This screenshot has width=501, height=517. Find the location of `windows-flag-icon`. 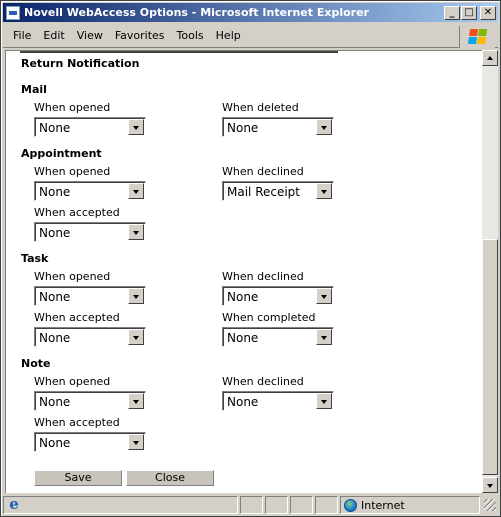

windows-flag-icon is located at coordinates (477, 37).